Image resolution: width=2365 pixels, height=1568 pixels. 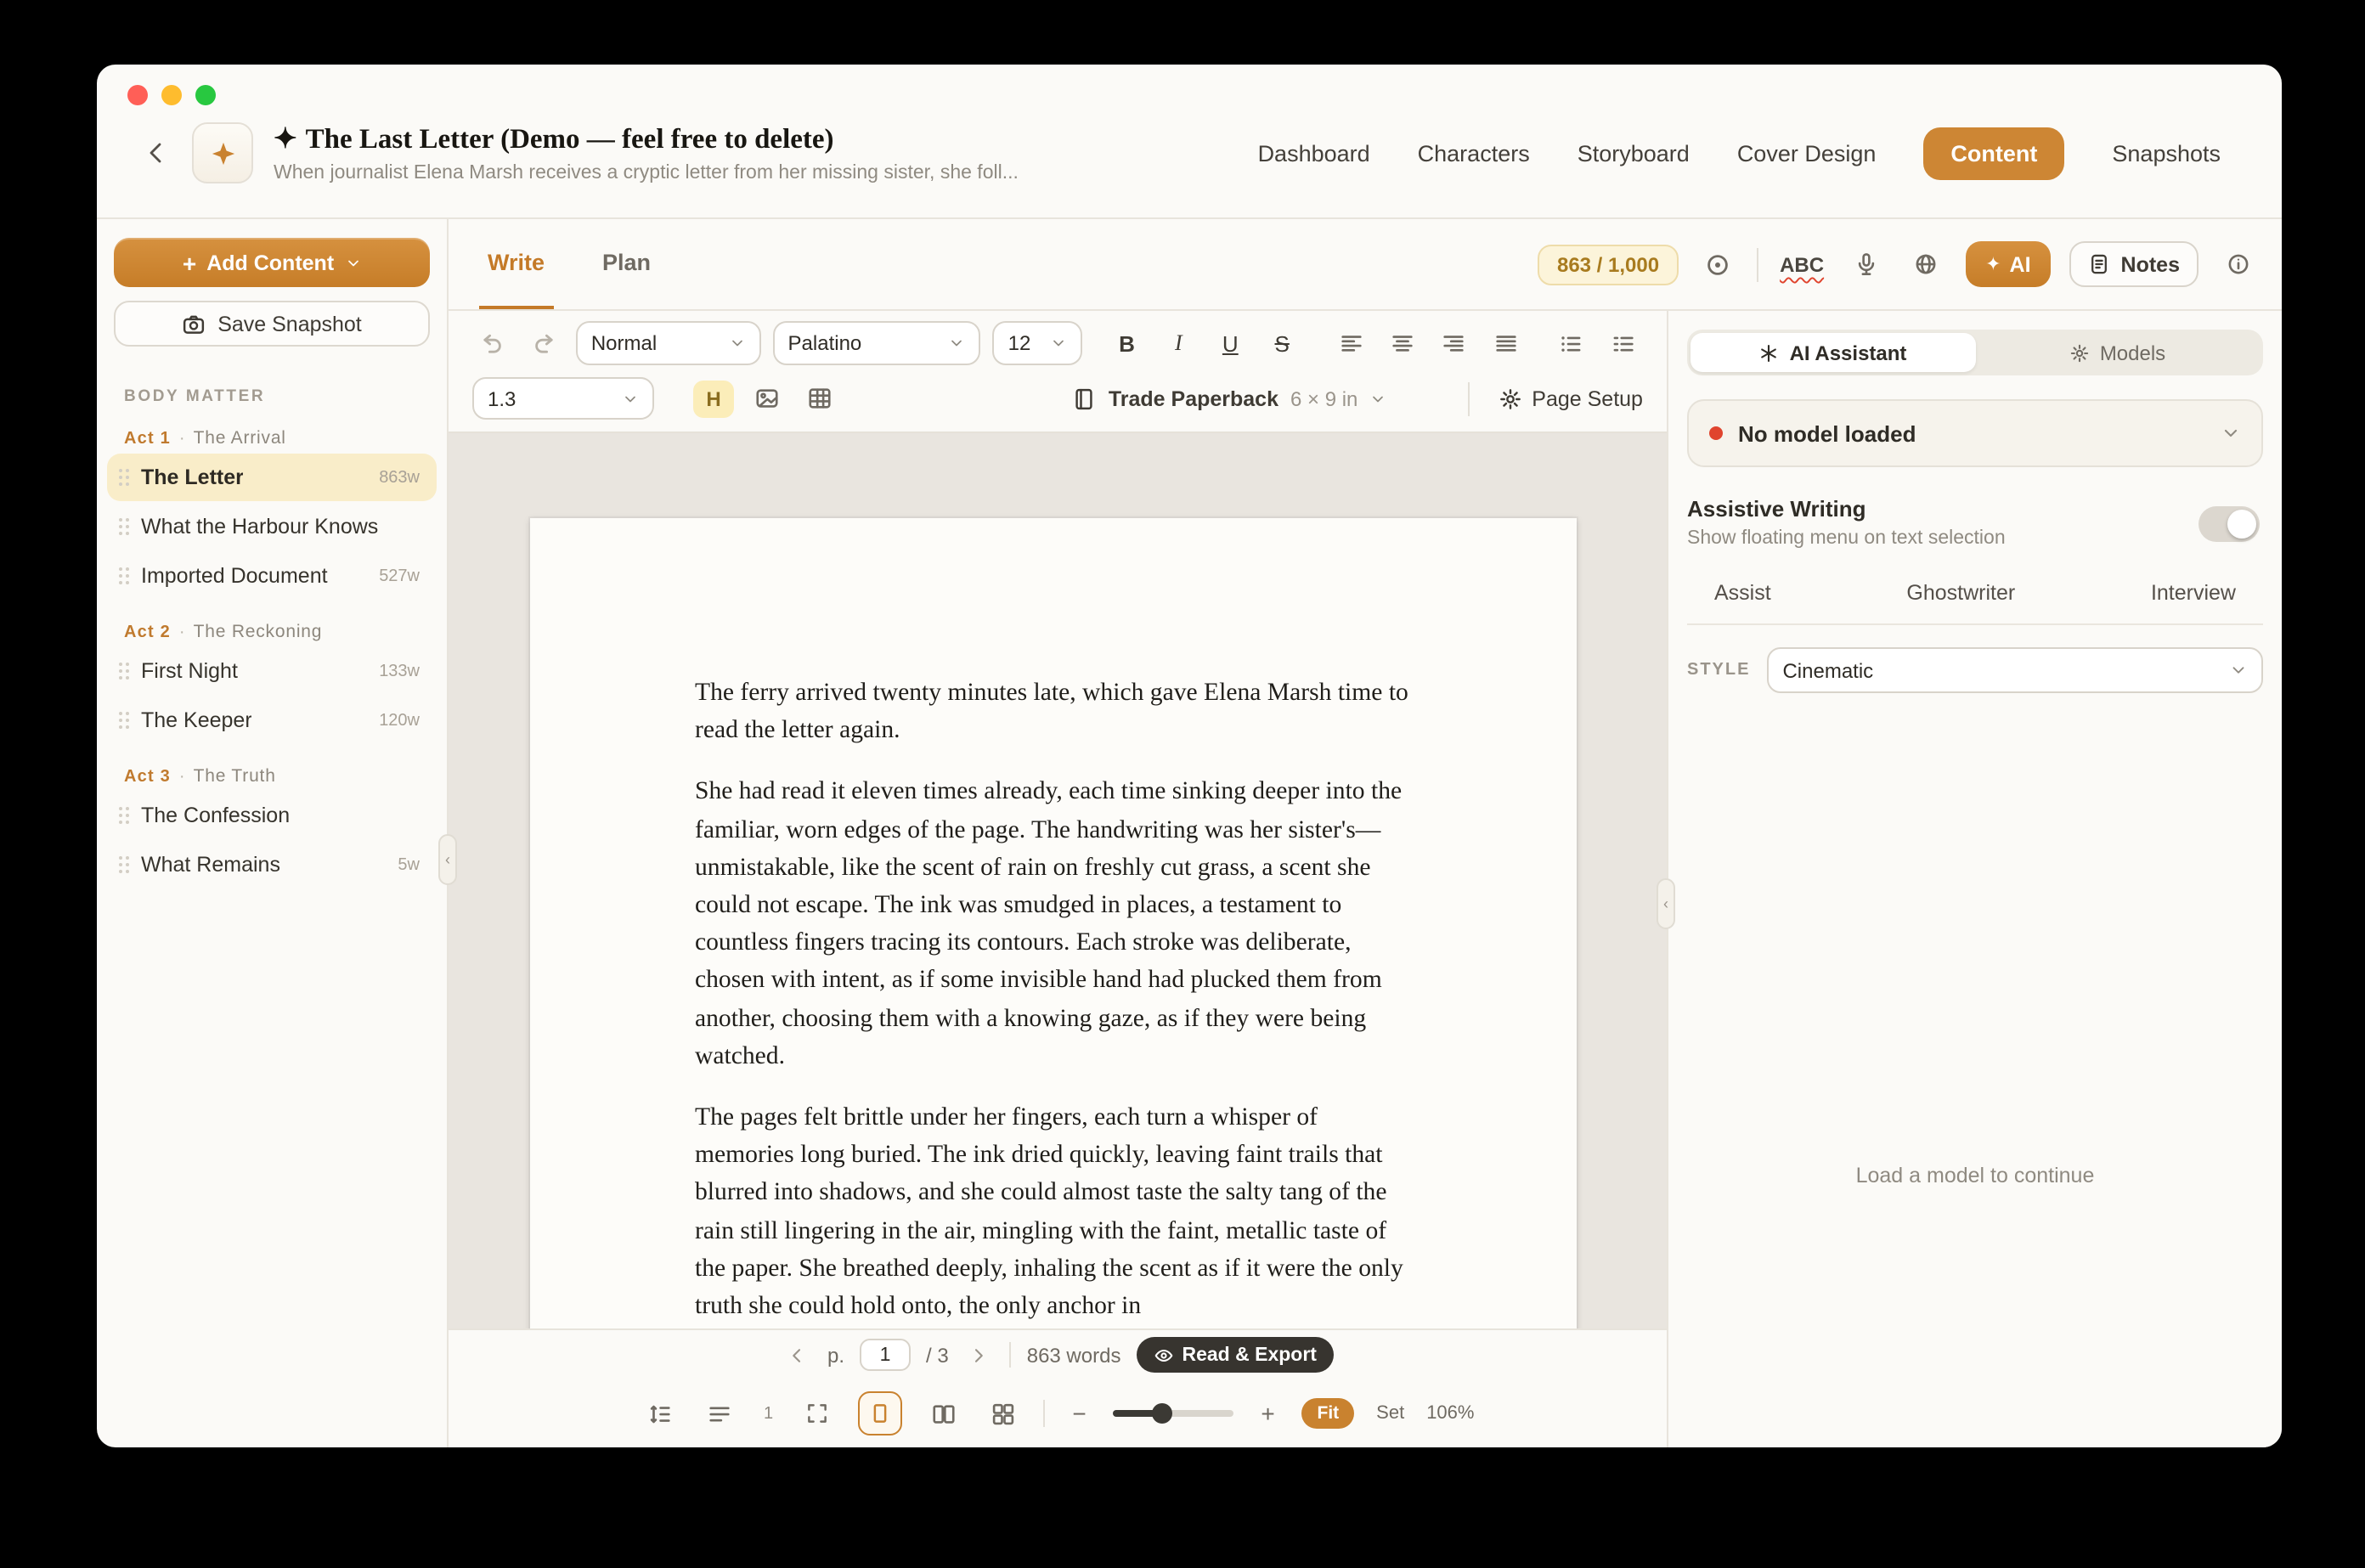 What do you see at coordinates (943, 1414) in the screenshot?
I see `two-page-view-button` at bounding box center [943, 1414].